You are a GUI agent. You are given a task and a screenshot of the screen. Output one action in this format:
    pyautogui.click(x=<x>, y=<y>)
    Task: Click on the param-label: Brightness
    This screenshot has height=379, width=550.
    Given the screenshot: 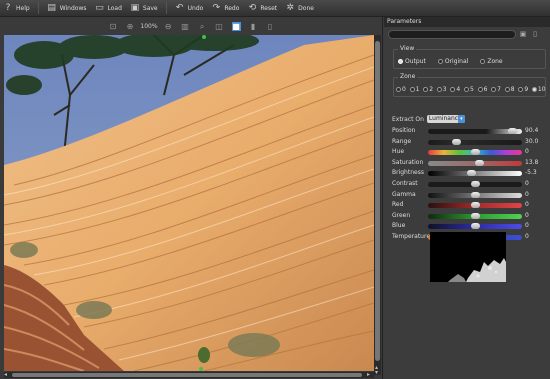 What is the action you would take?
    pyautogui.click(x=408, y=173)
    